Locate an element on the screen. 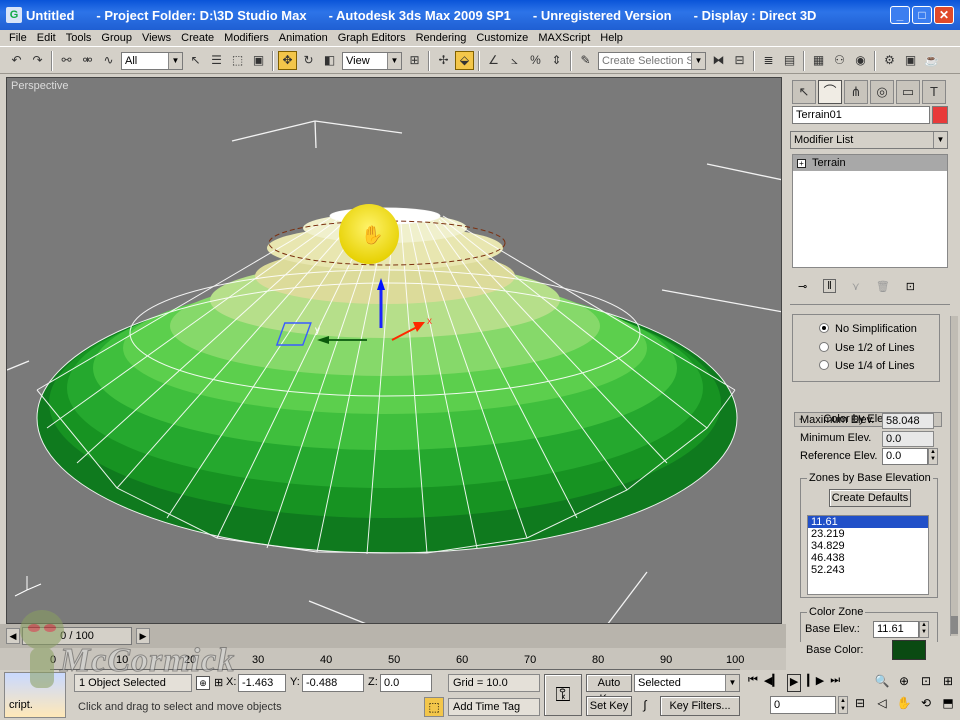 The image size is (960, 720). unlink-icon: ⚮ is located at coordinates (87, 60).